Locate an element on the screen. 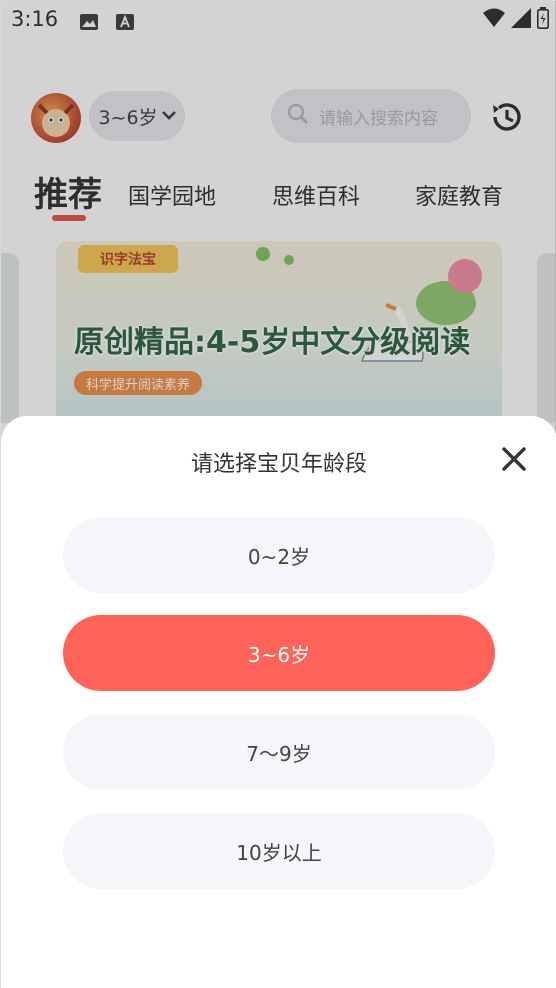 The width and height of the screenshot is (556, 988). age-option-label: 3~6岁 is located at coordinates (279, 654).